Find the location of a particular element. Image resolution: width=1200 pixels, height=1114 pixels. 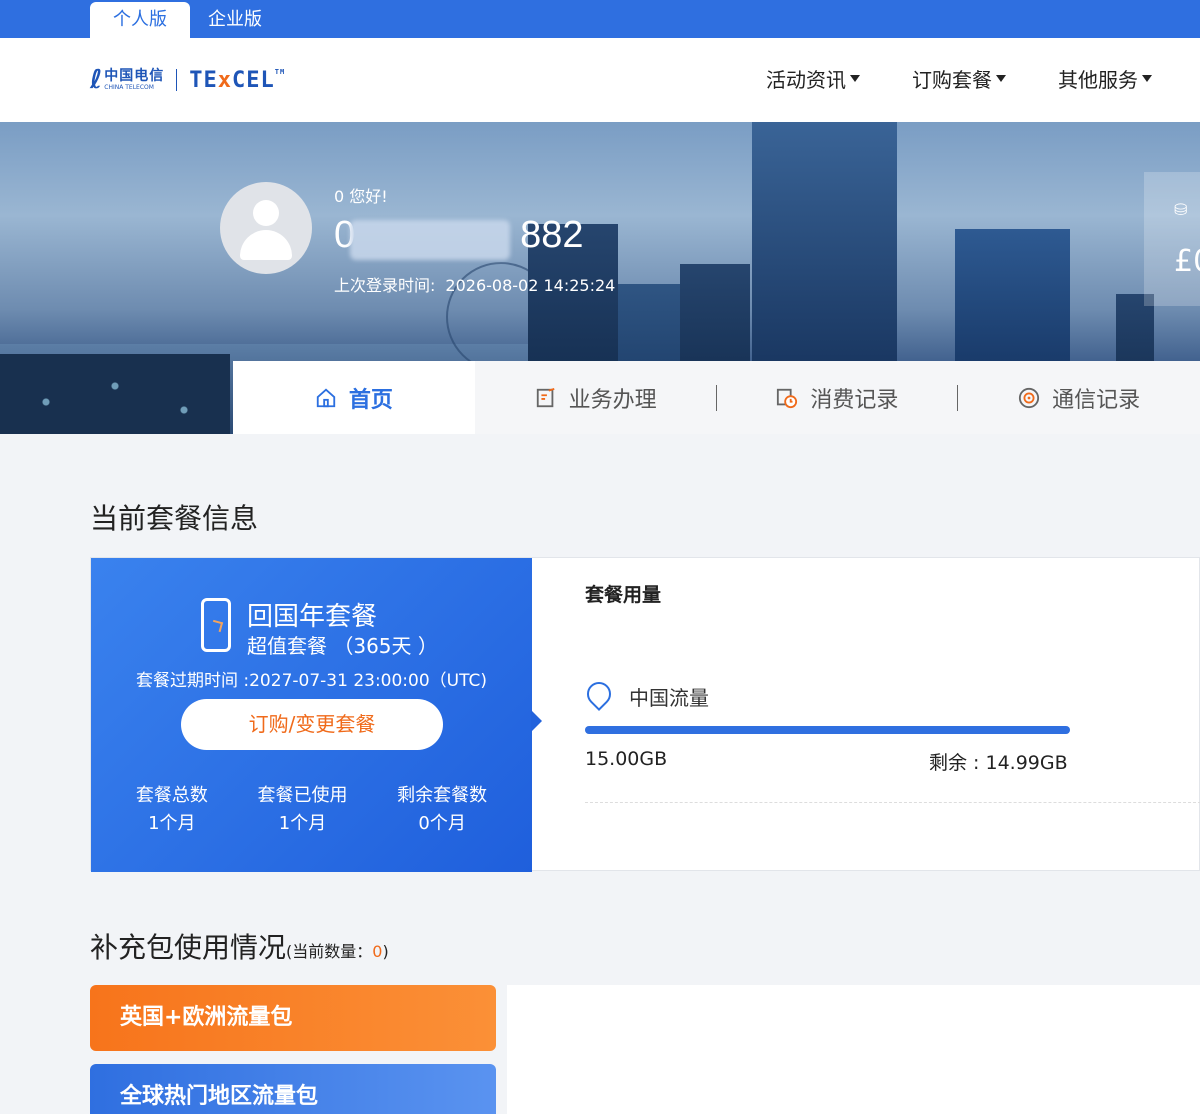

usage-progress-bar is located at coordinates (827, 730).